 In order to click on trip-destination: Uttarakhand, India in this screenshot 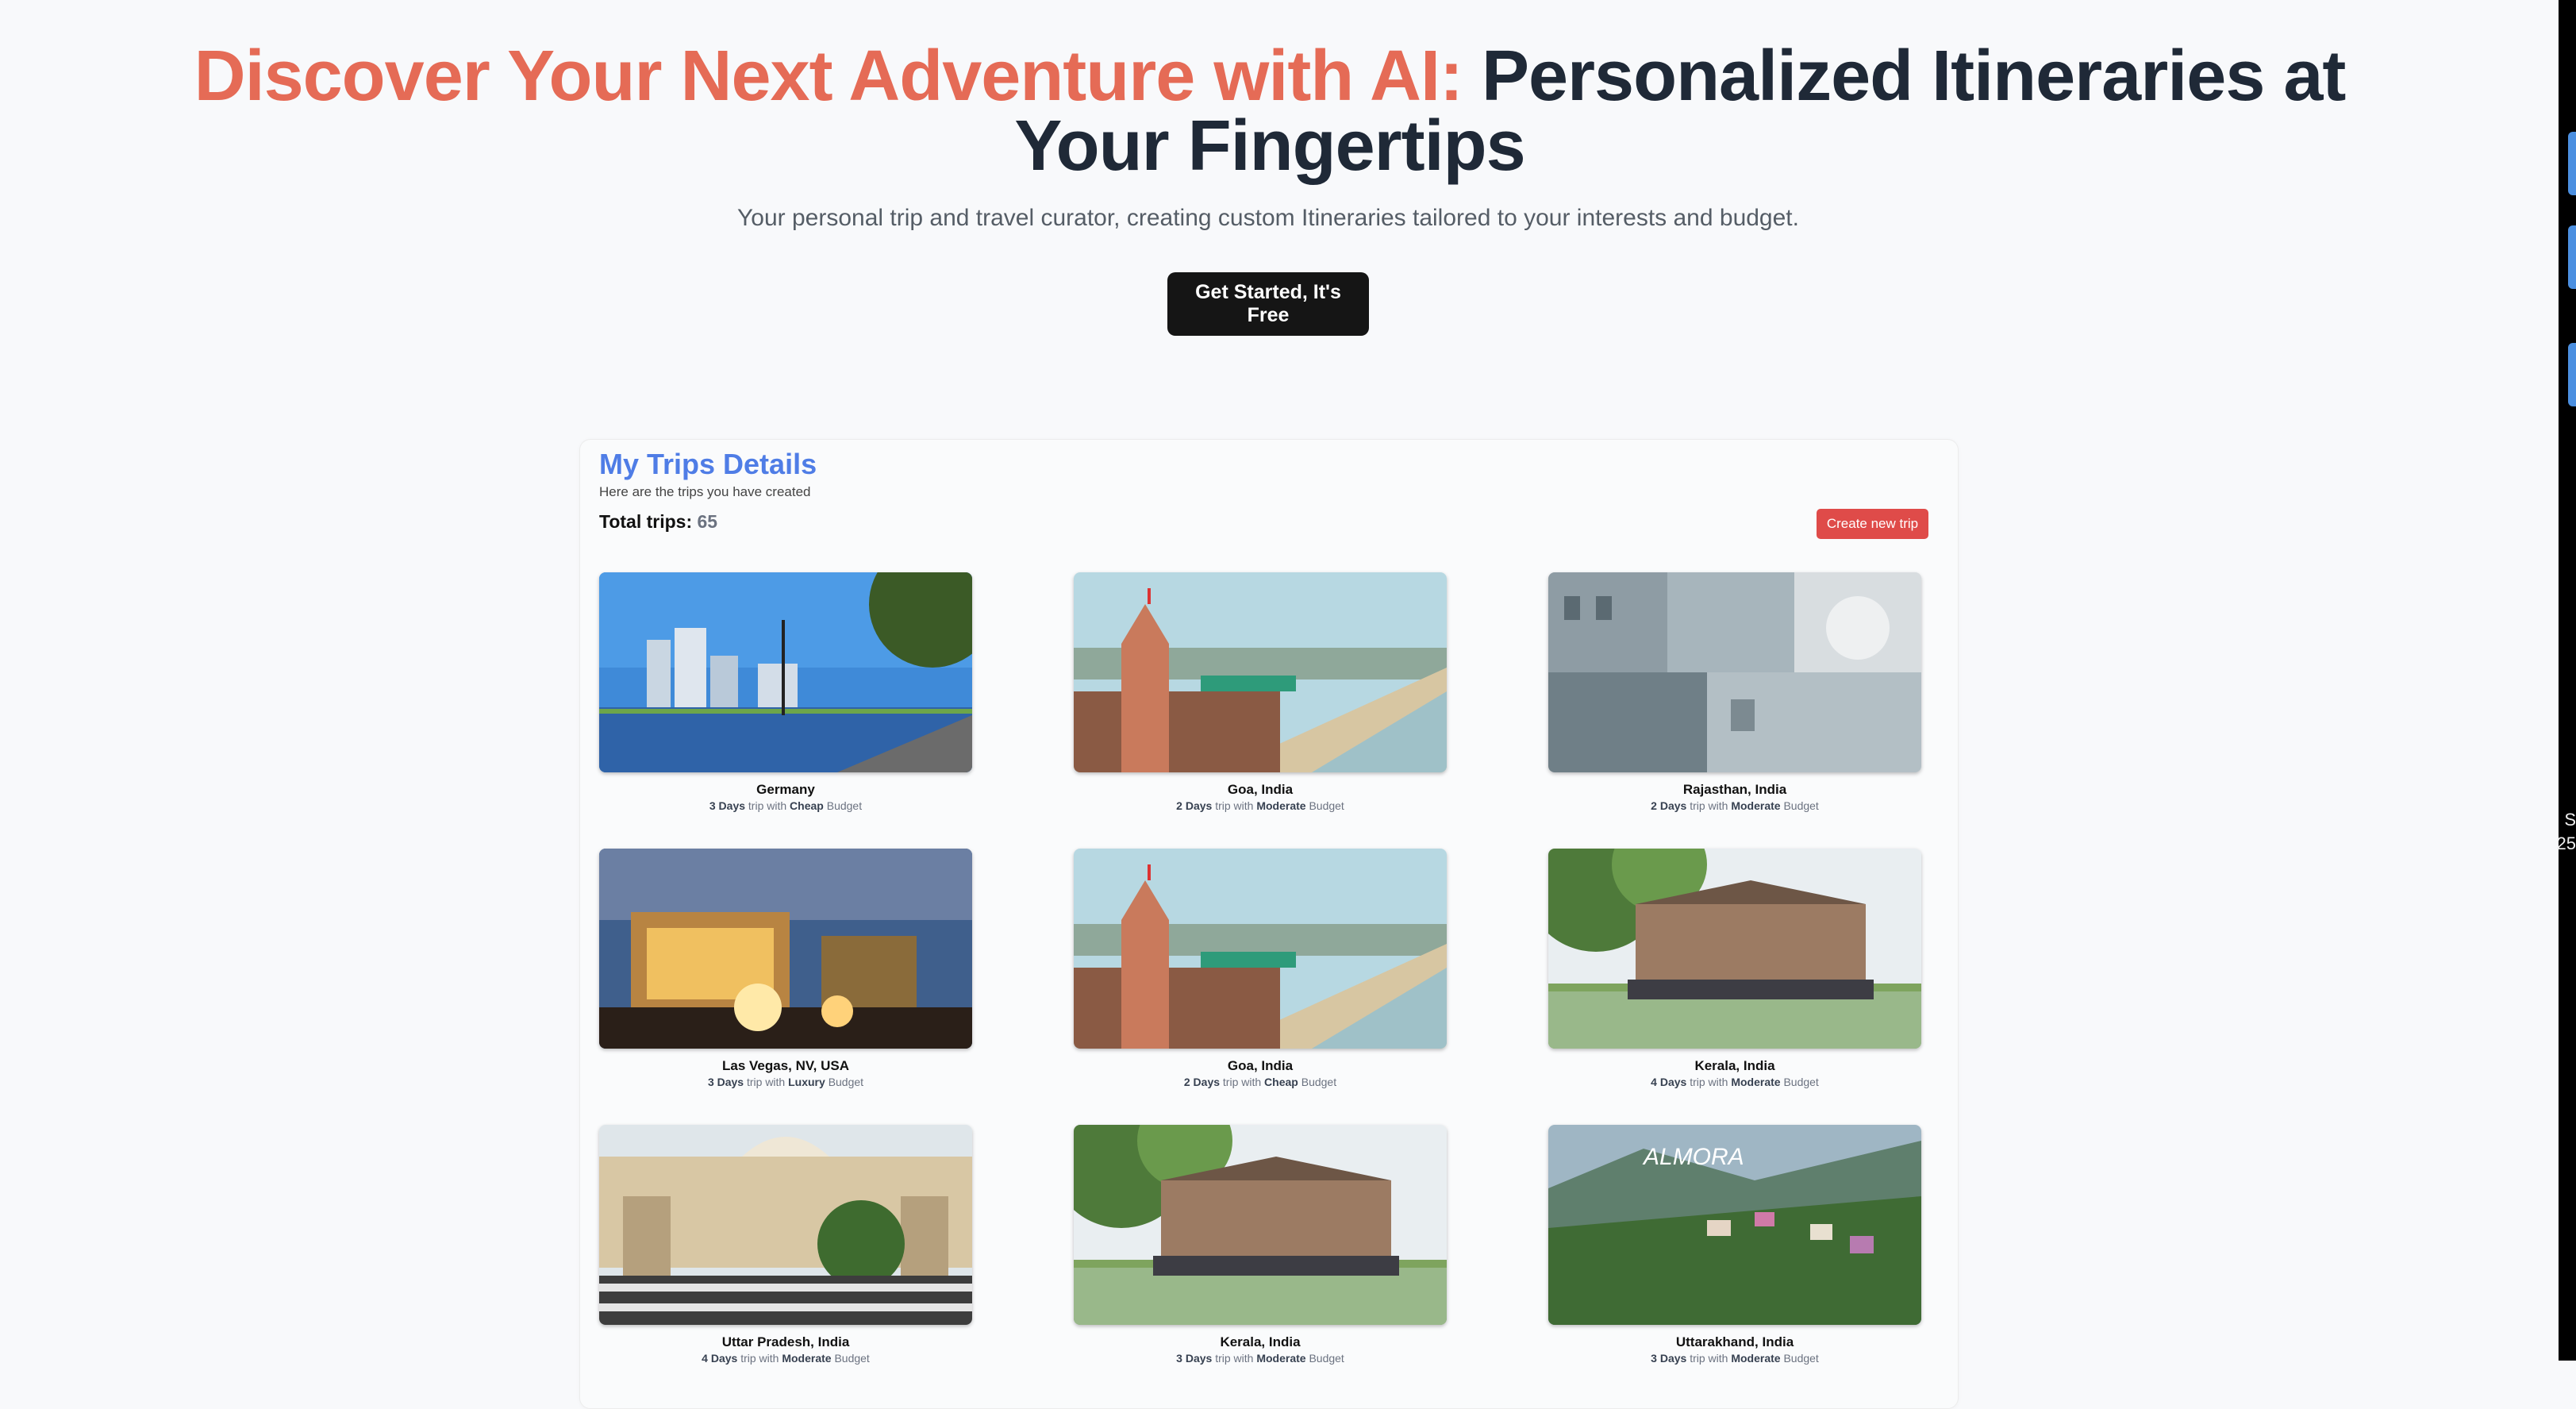, I will do `click(1734, 1341)`.